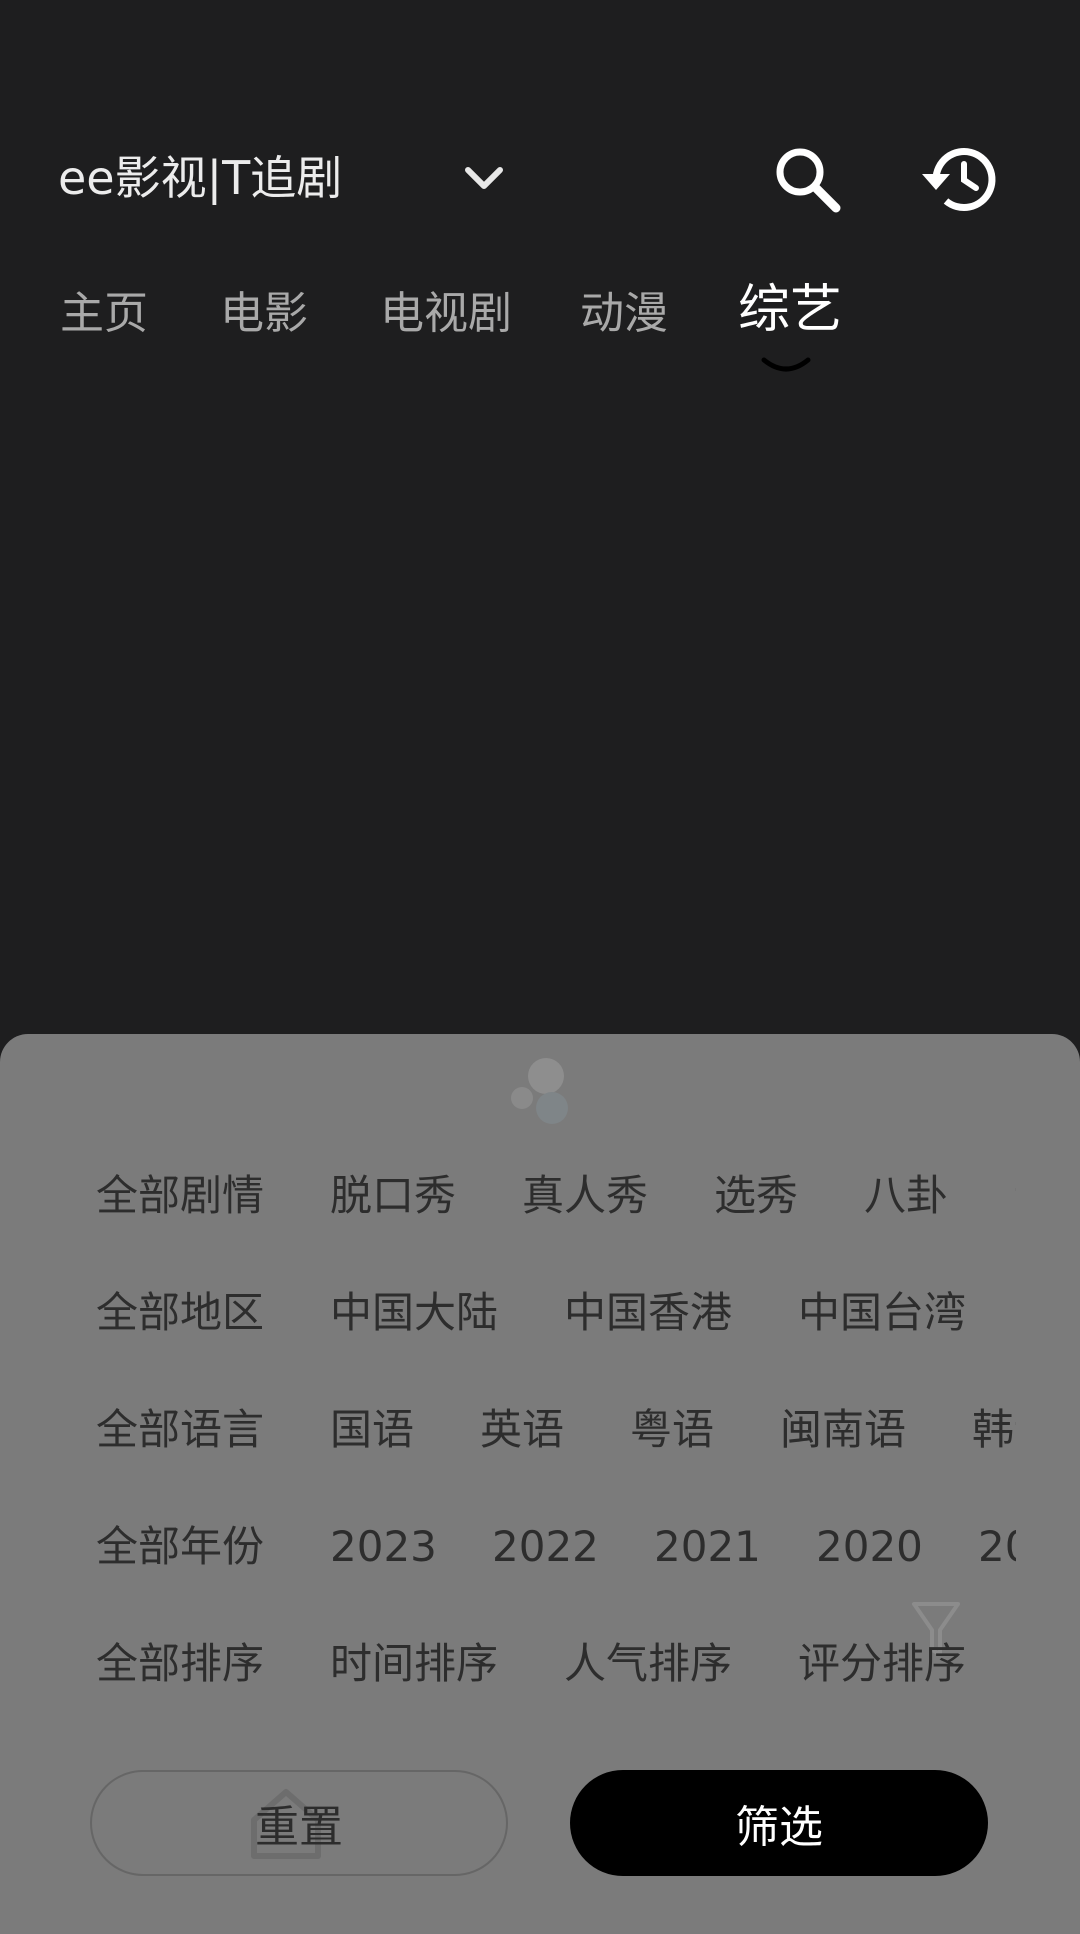 The image size is (1080, 1934). Describe the element at coordinates (756, 1196) in the screenshot. I see `filter-chip: 选秀` at that location.